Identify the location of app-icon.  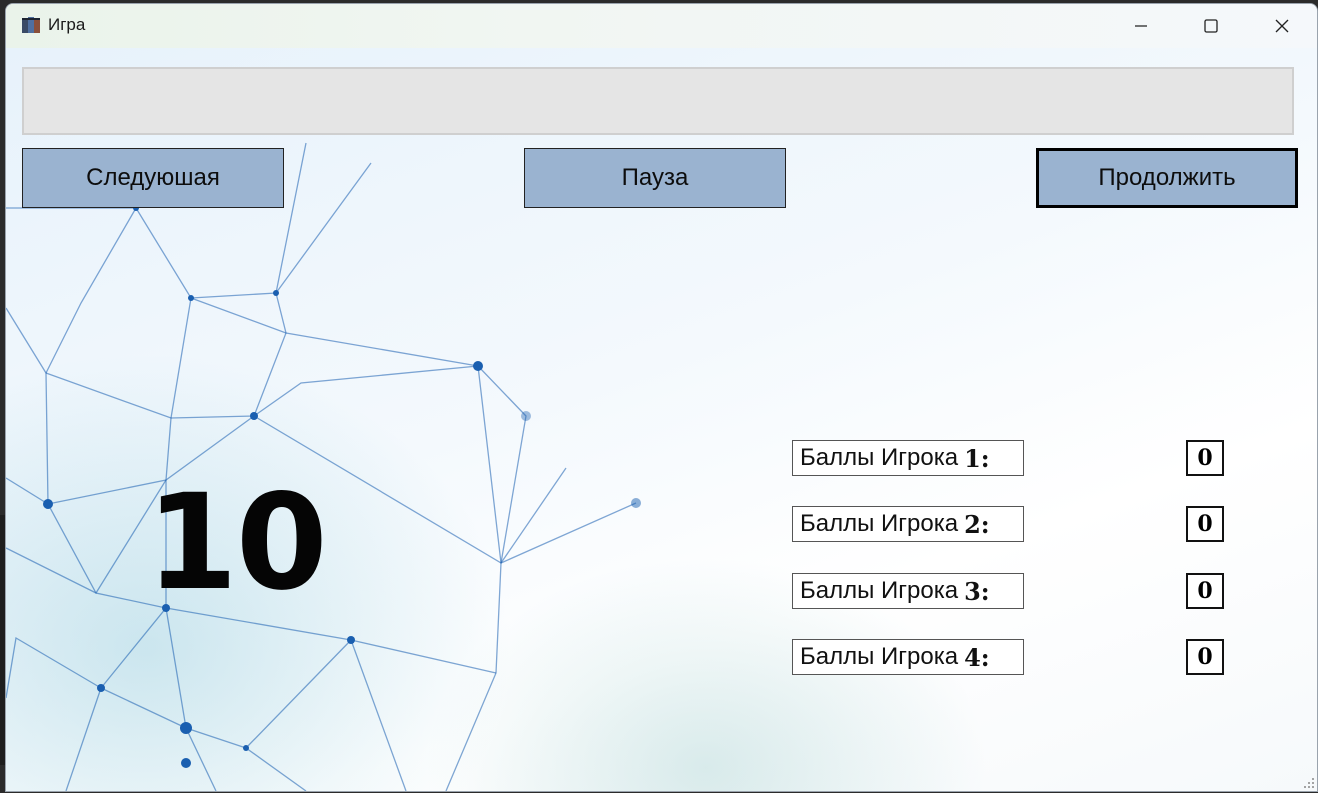
(31, 25).